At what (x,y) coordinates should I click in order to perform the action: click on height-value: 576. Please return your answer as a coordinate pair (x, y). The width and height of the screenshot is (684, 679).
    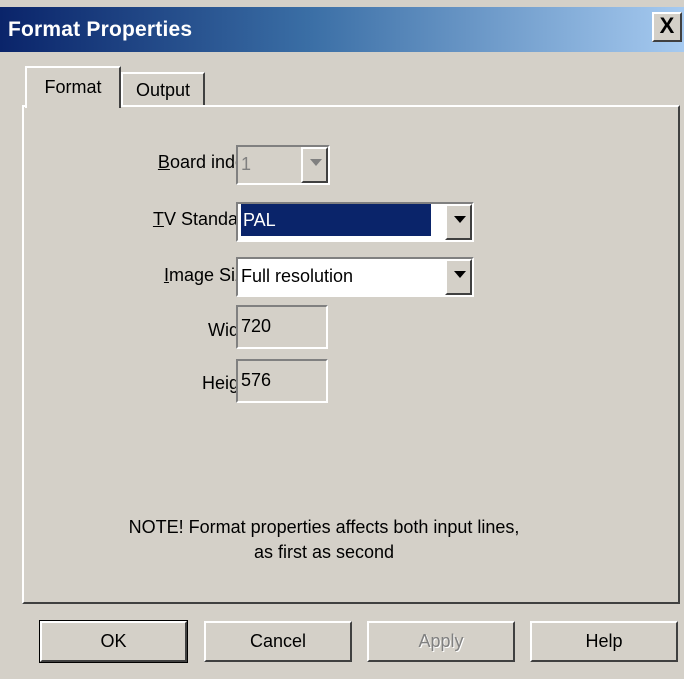
    Looking at the image, I should click on (256, 380).